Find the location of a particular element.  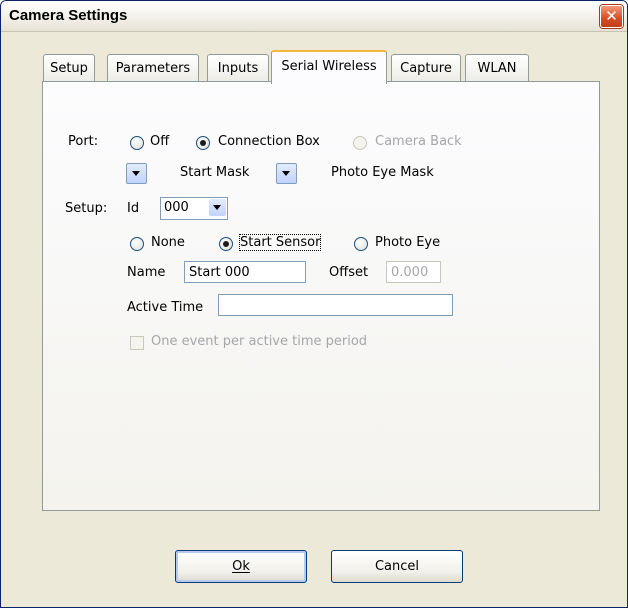

offset-label: Offset is located at coordinates (349, 272).